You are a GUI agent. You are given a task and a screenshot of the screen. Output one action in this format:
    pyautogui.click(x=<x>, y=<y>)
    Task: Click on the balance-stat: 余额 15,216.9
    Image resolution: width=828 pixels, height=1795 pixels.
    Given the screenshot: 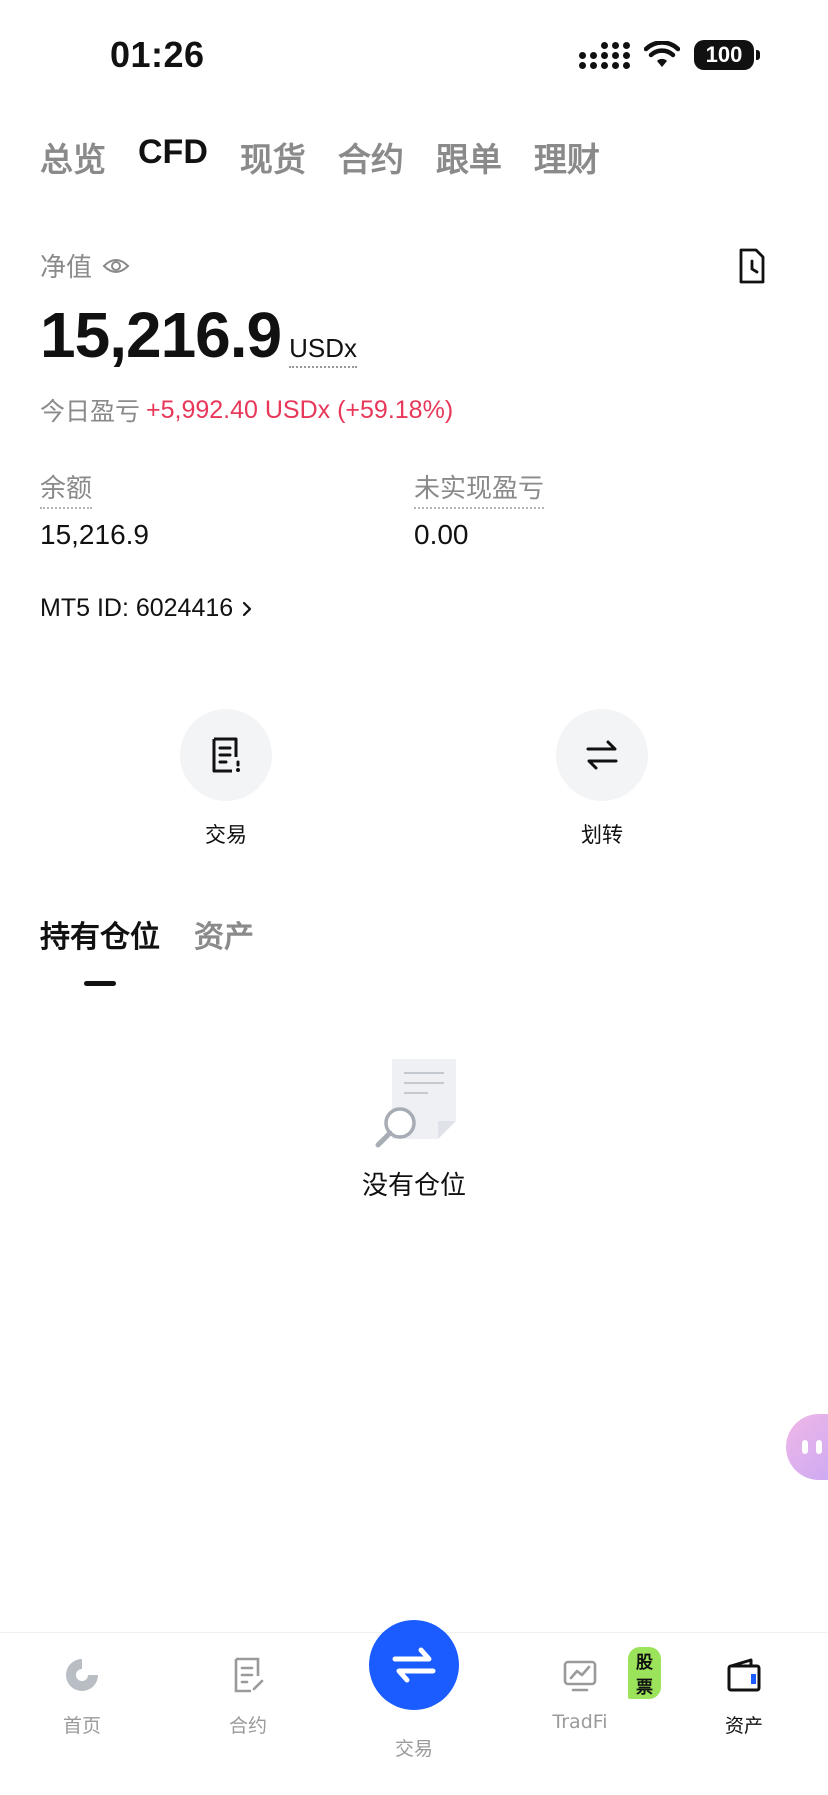 What is the action you would take?
    pyautogui.click(x=94, y=509)
    